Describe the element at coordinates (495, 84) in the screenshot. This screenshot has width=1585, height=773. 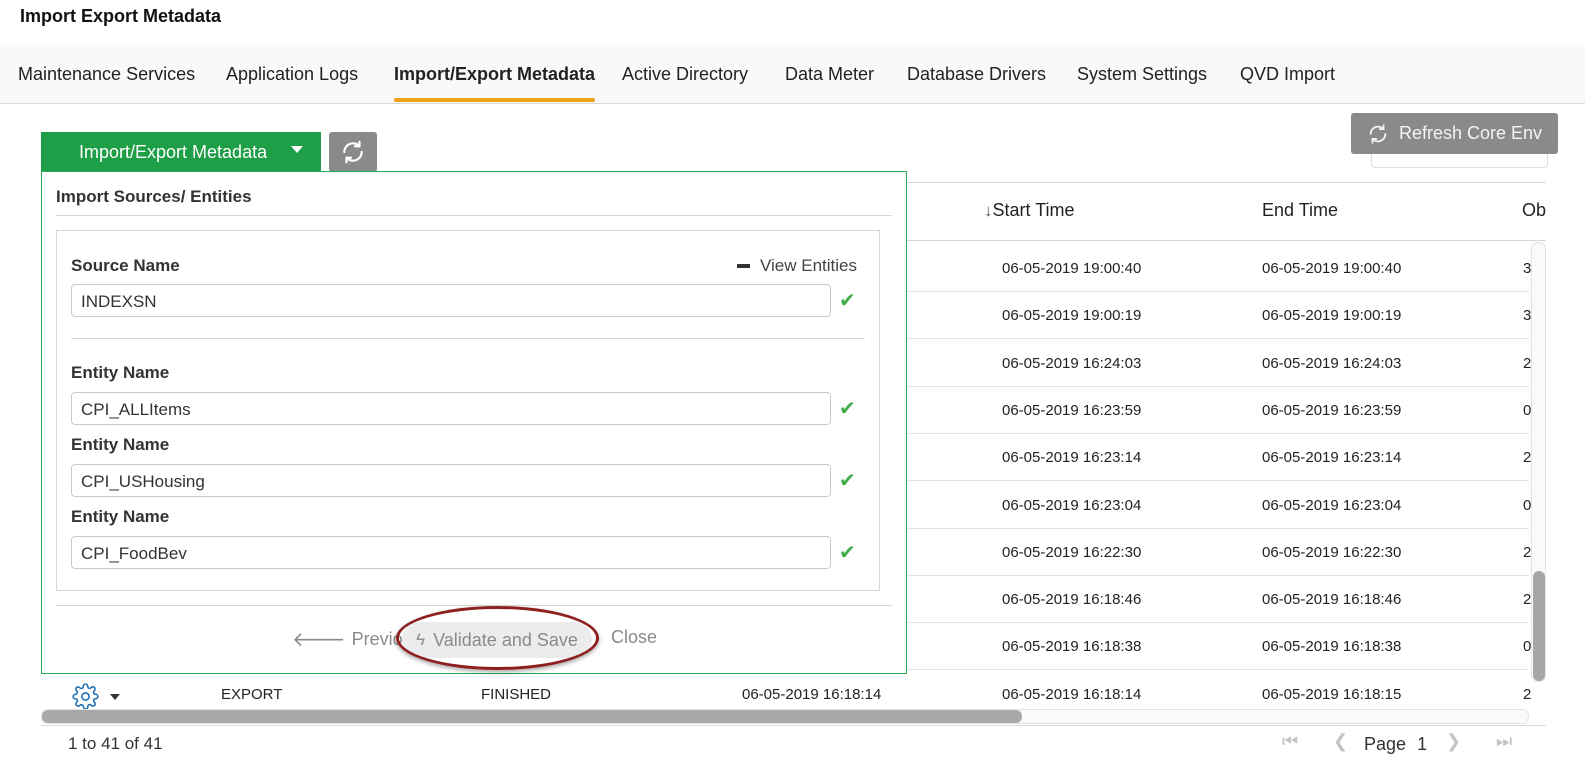
I see `tab-import-export-metadata: Import/Export Metadata` at that location.